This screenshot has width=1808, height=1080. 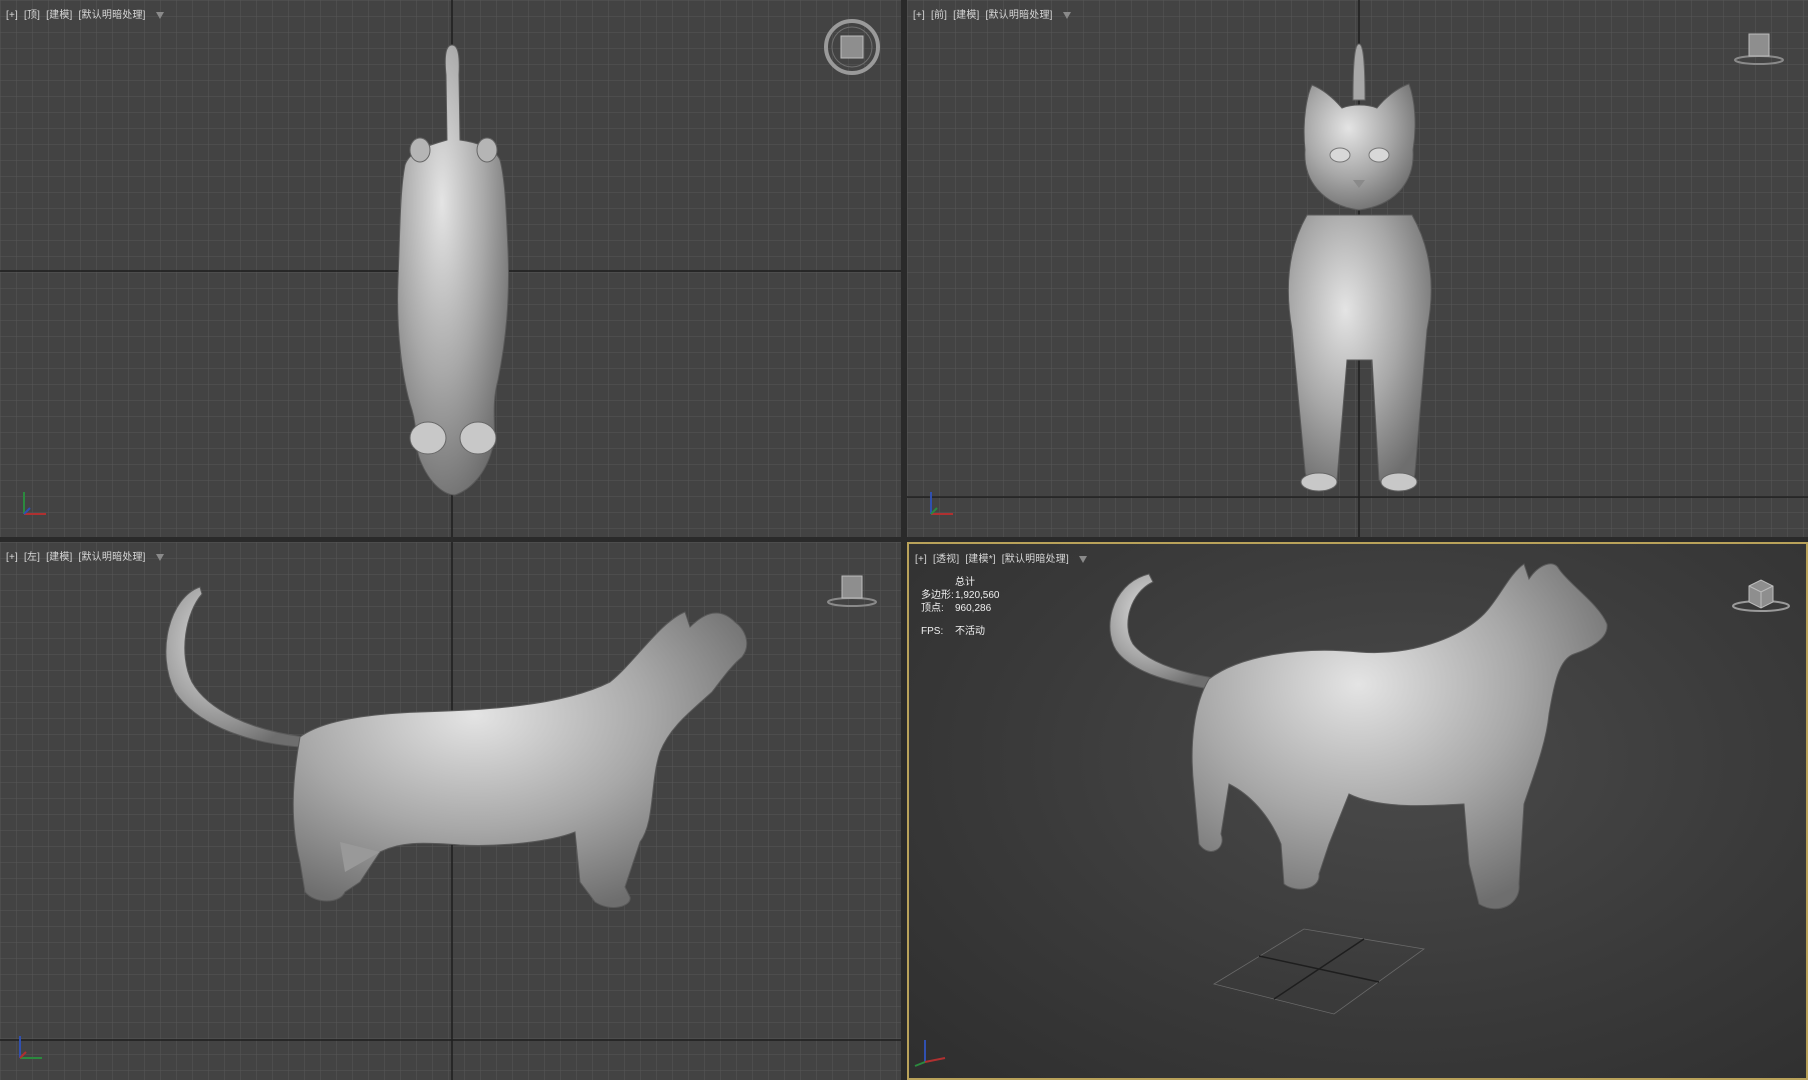 I want to click on polygons-value: 1,920,560, so click(x=977, y=595).